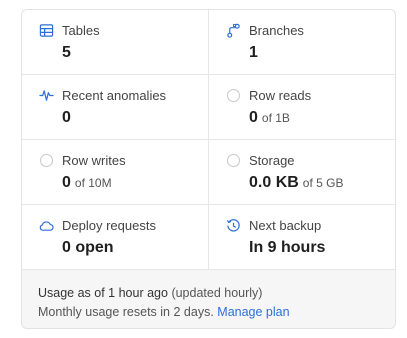 The height and width of the screenshot is (338, 407). Describe the element at coordinates (81, 30) in the screenshot. I see `metric-label: Tables` at that location.